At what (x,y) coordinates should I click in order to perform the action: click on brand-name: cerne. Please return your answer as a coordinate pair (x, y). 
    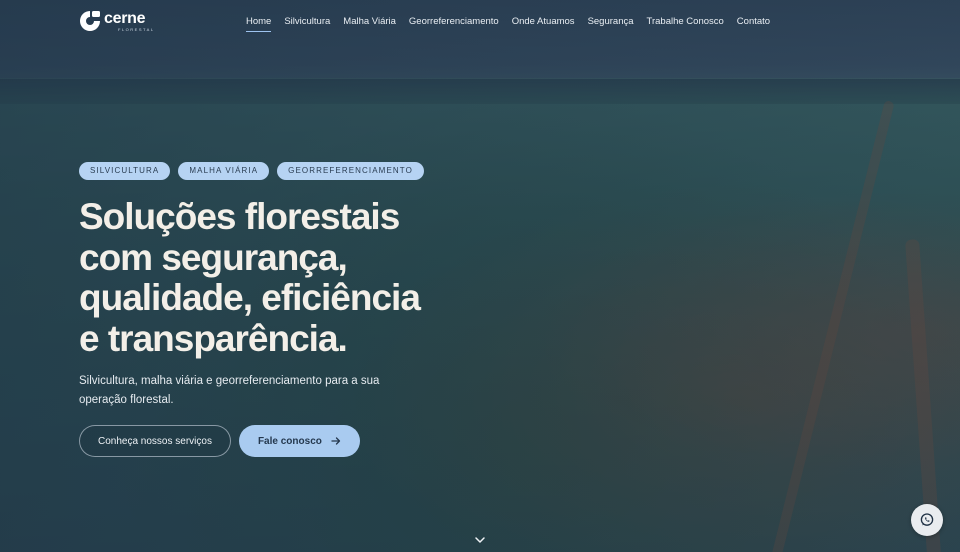
    Looking at the image, I should click on (125, 18).